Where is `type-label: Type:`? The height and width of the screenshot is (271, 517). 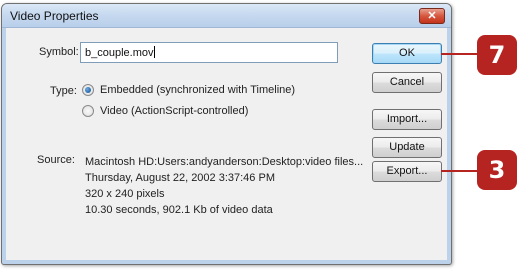
type-label: Type: is located at coordinates (63, 91).